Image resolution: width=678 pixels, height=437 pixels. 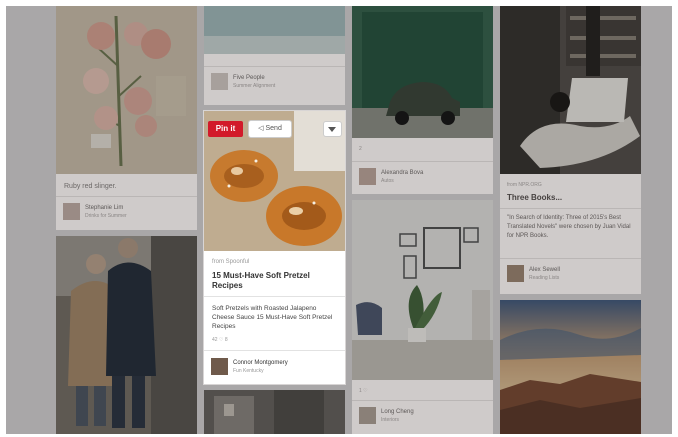 I want to click on pin-image-grapefruit, so click(x=126, y=90).